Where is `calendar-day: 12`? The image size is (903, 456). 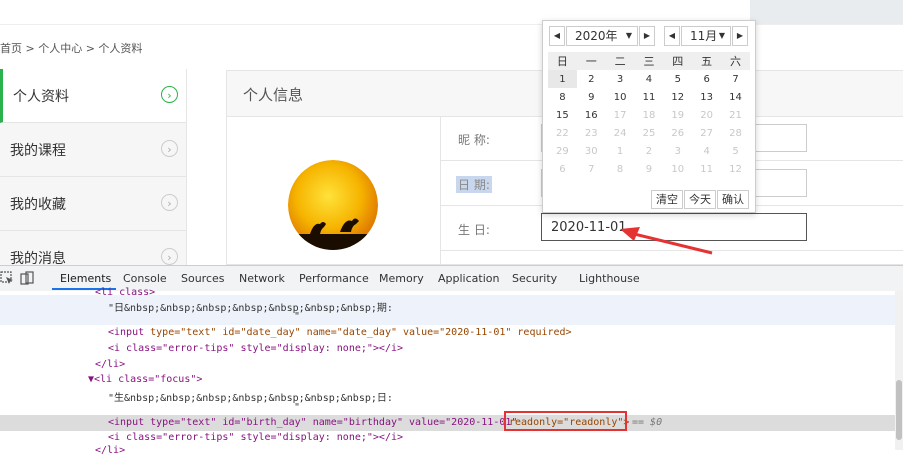 calendar-day: 12 is located at coordinates (677, 97).